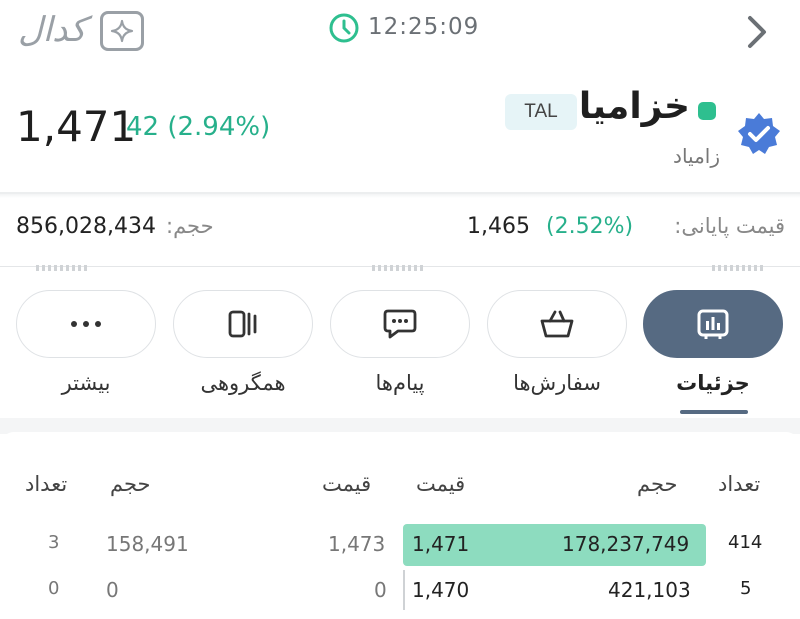 The height and width of the screenshot is (619, 800). What do you see at coordinates (54, 542) in the screenshot?
I see `sell-count-cell: 3` at bounding box center [54, 542].